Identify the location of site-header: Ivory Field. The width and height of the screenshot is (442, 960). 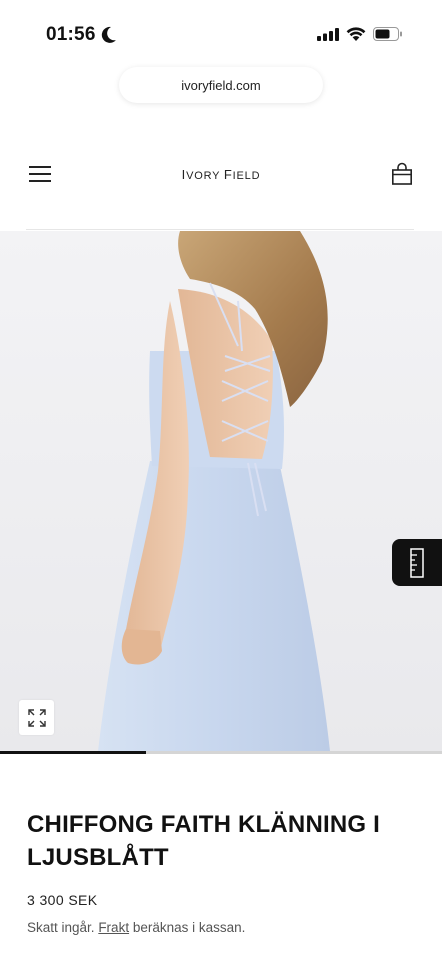
(221, 175).